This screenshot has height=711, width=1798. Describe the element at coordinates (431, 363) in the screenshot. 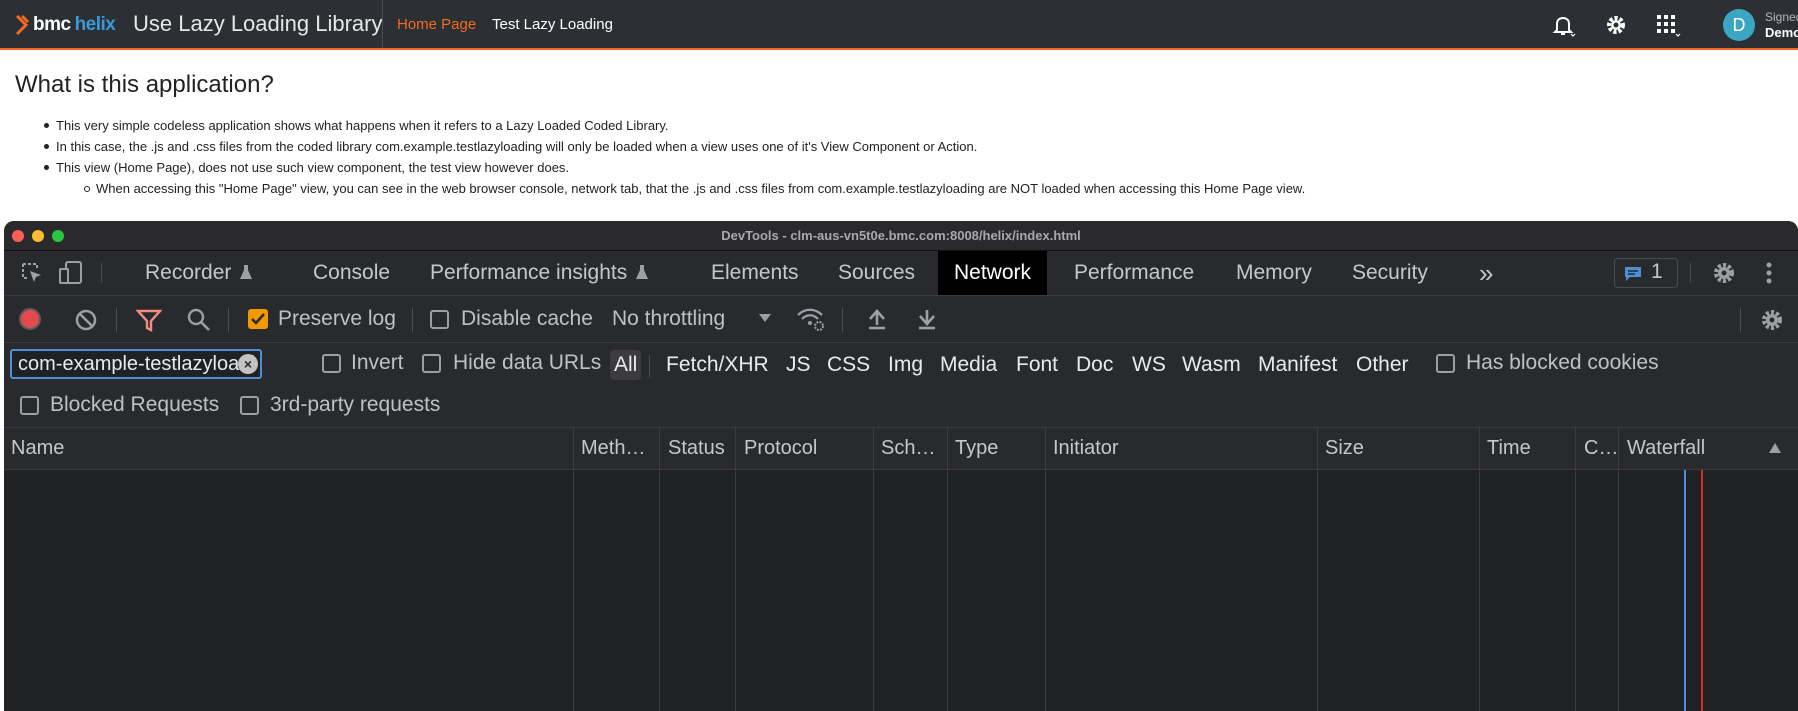

I see `hide-data-urls-checkbox` at that location.